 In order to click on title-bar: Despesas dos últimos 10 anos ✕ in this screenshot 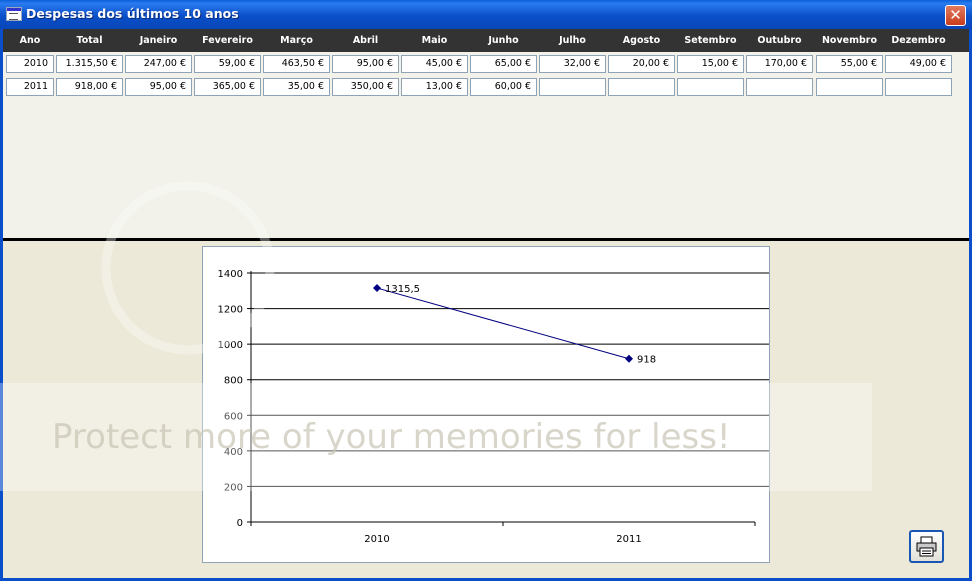, I will do `click(486, 14)`.